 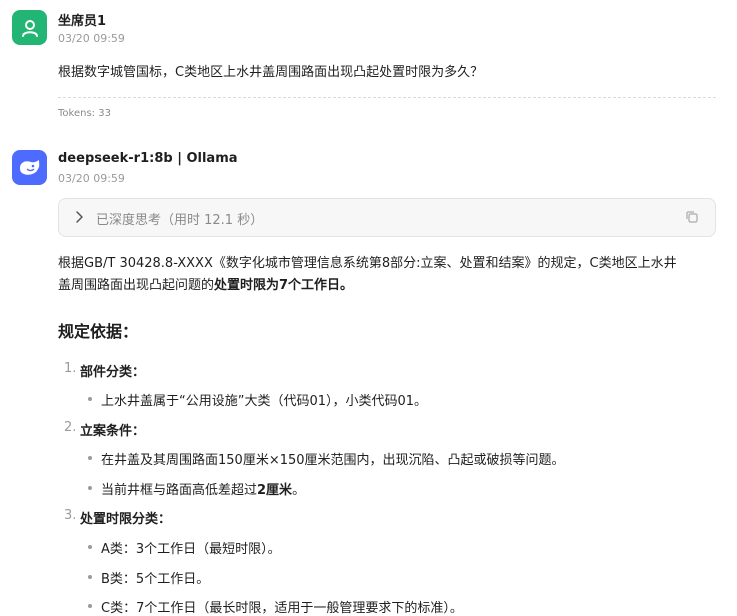 I want to click on answer-intro-bold: 处置时限为7个工作日。, so click(x=284, y=285).